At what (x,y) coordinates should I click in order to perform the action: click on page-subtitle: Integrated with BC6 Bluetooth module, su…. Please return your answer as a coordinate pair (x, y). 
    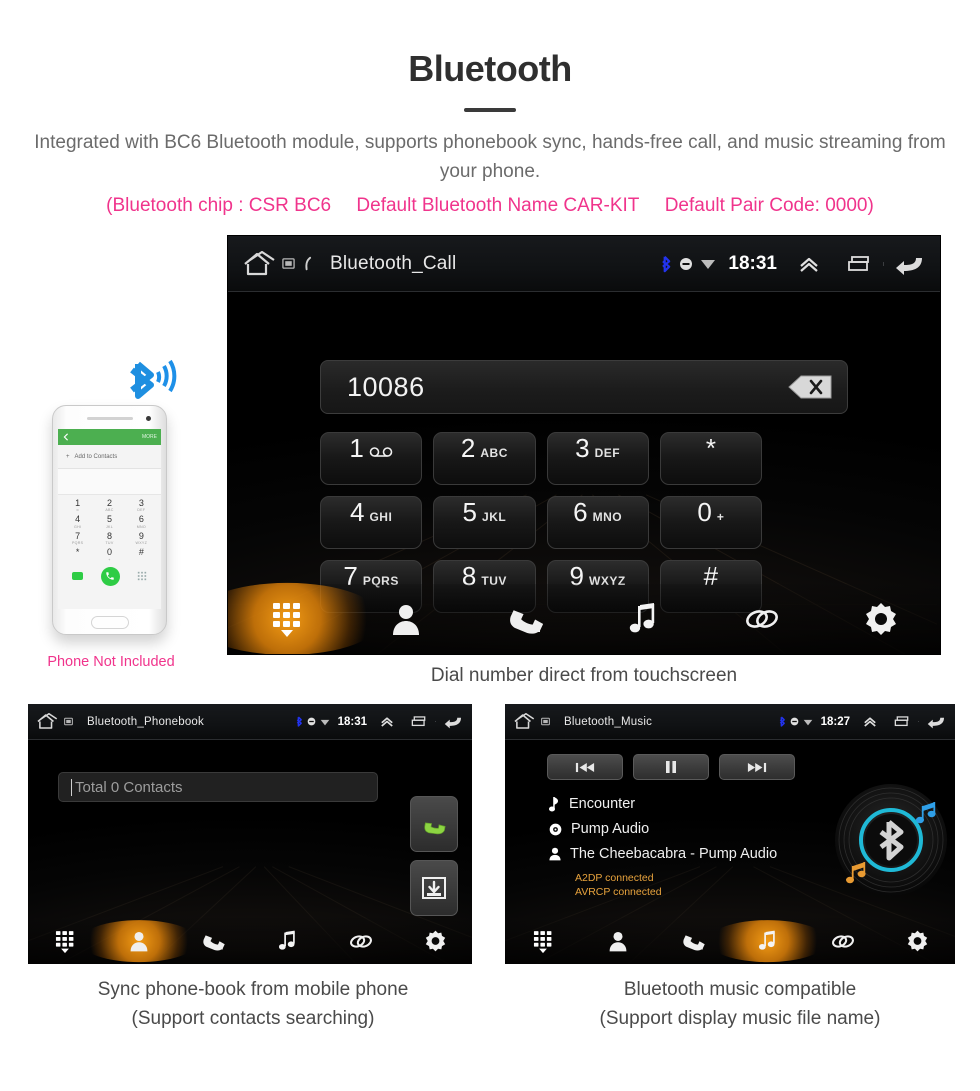
    Looking at the image, I should click on (490, 157).